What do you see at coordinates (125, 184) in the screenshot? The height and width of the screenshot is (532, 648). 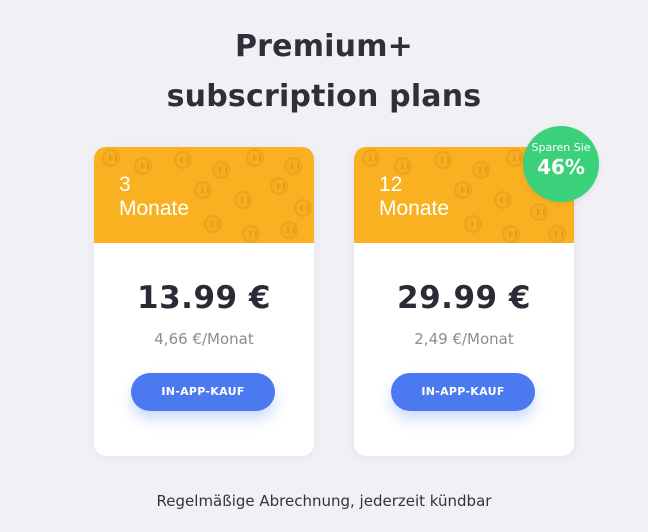 I see `plan-duration-number: 3` at bounding box center [125, 184].